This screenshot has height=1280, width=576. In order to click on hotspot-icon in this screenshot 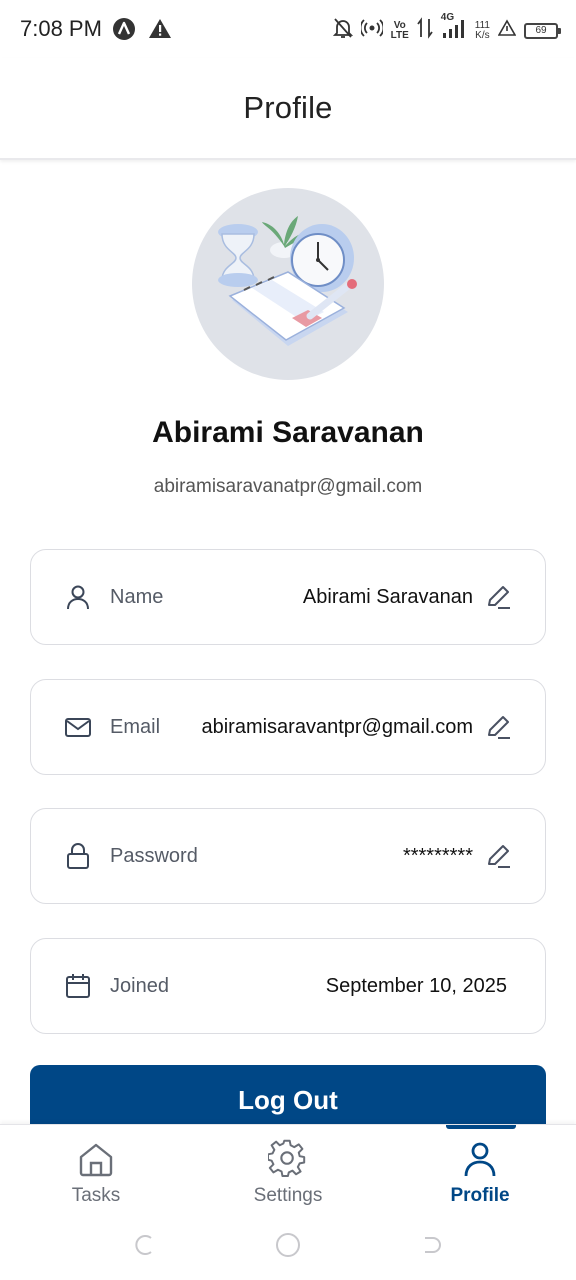, I will do `click(371, 30)`.